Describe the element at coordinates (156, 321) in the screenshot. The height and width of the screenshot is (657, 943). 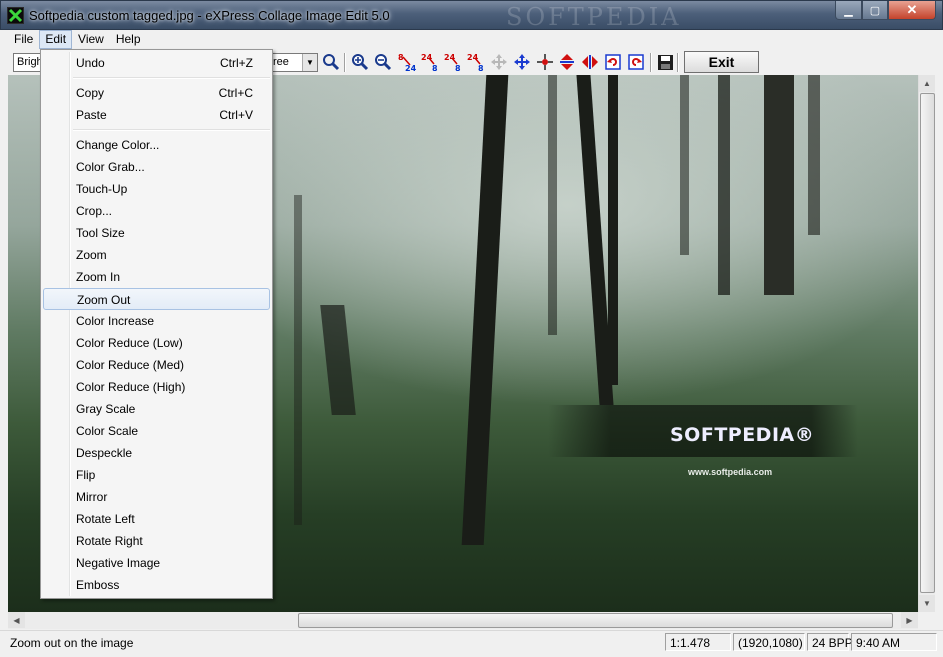
I see `menu-item-color-increase: Color Increase` at that location.